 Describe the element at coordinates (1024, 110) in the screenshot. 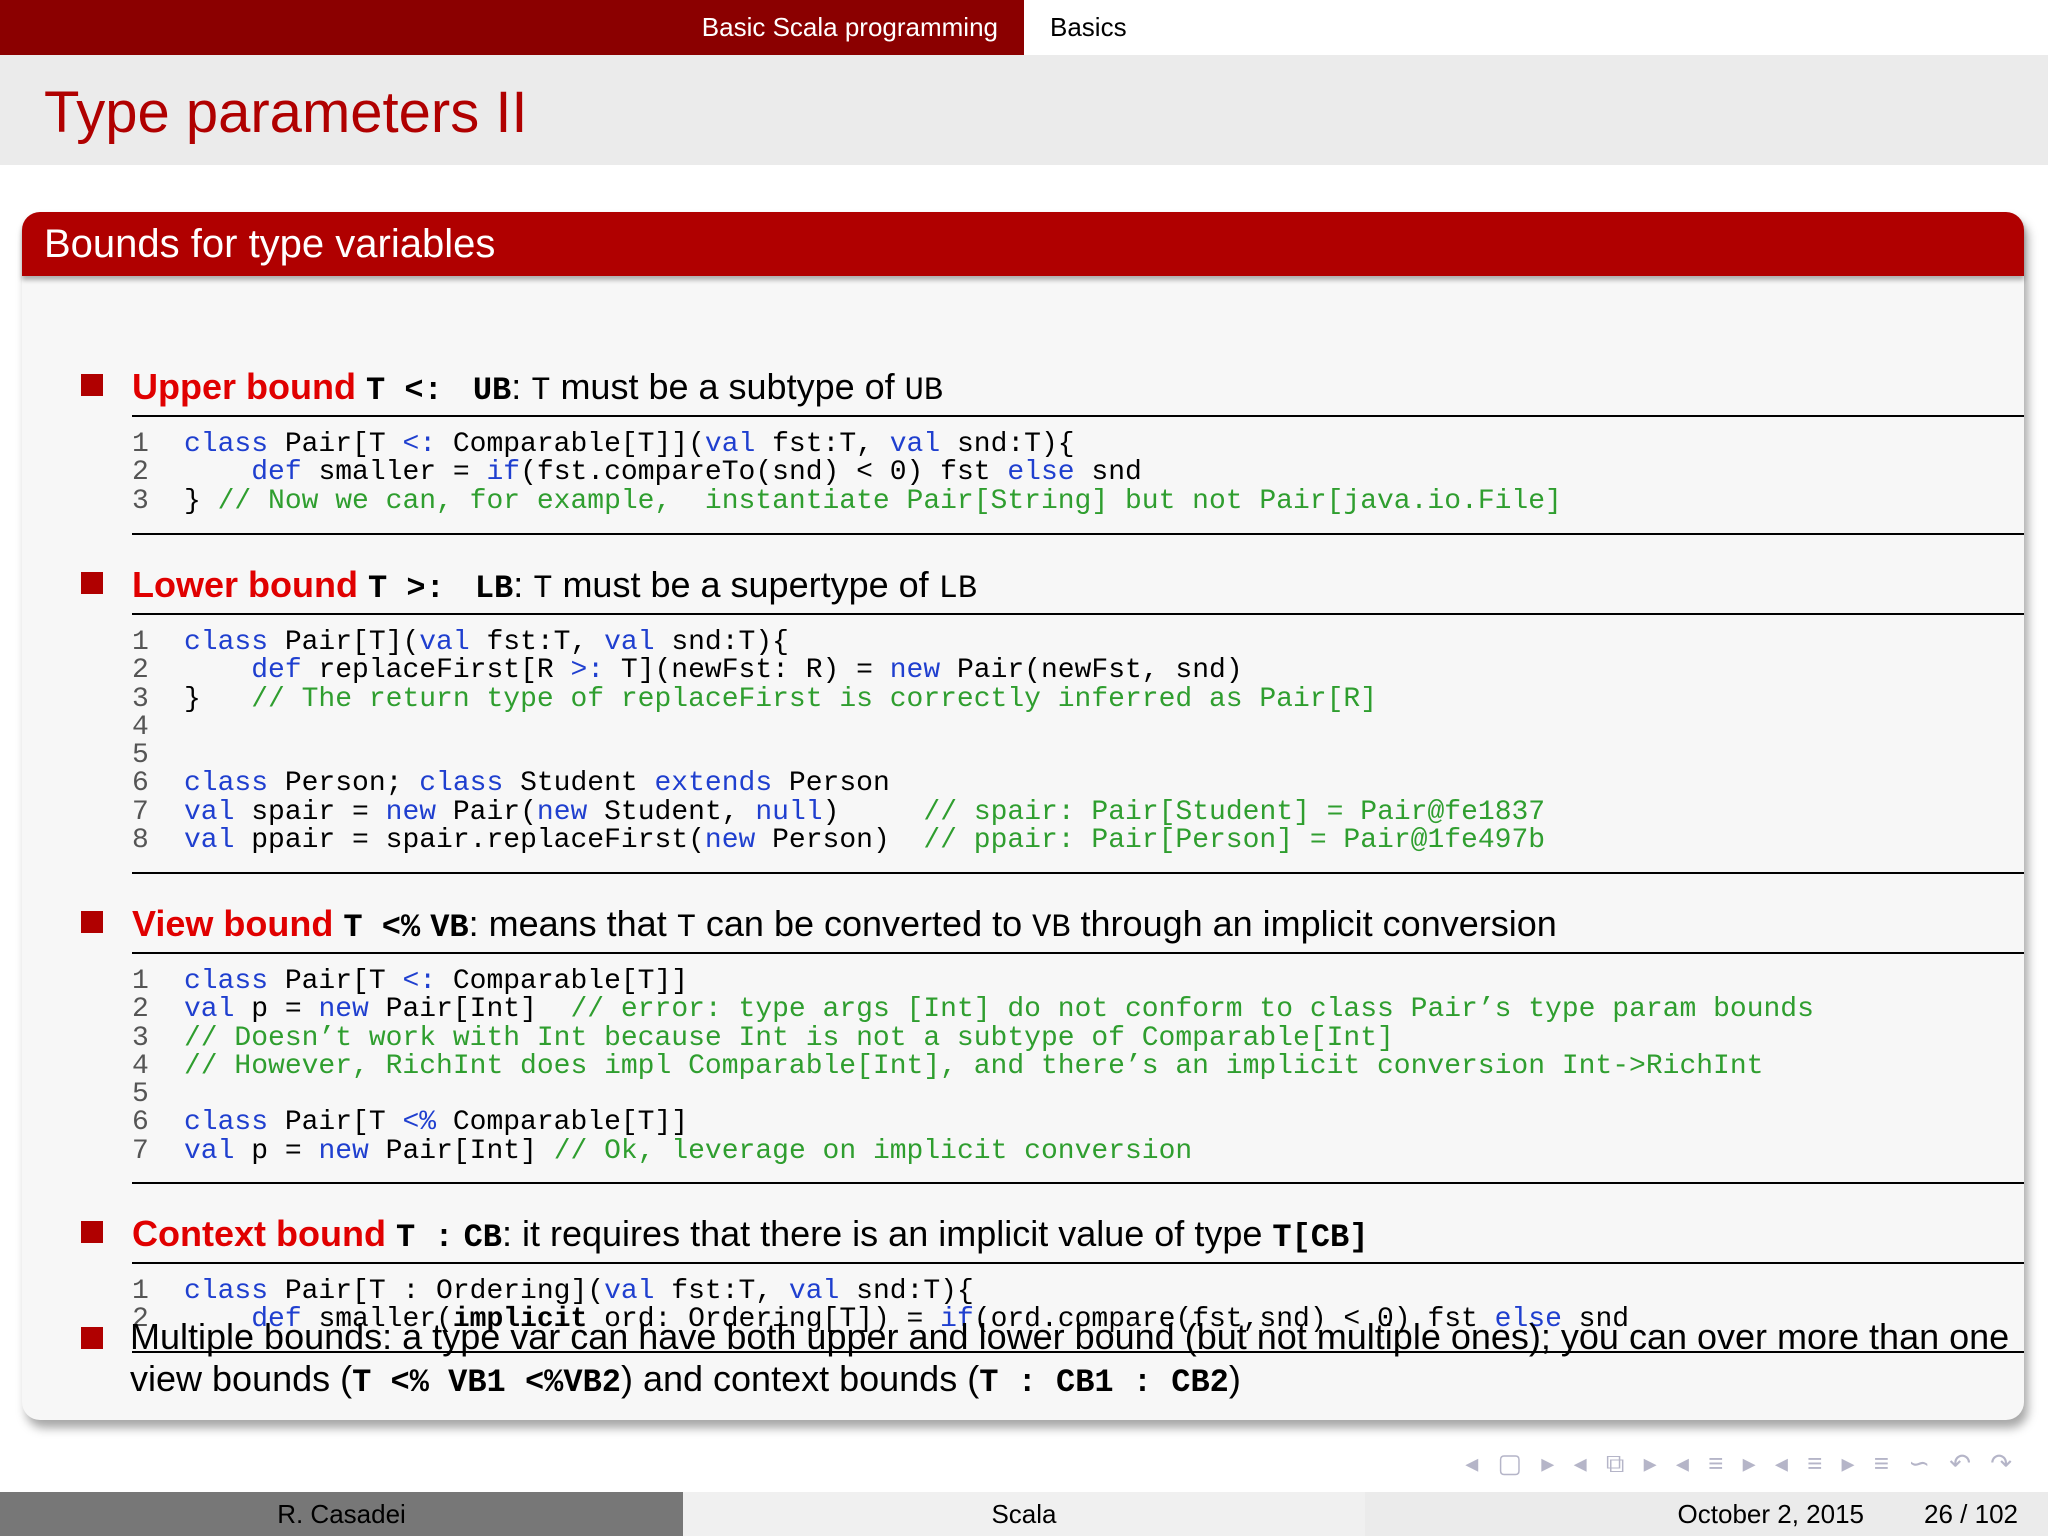

I see `frame-title-bar: Type parameters II` at that location.